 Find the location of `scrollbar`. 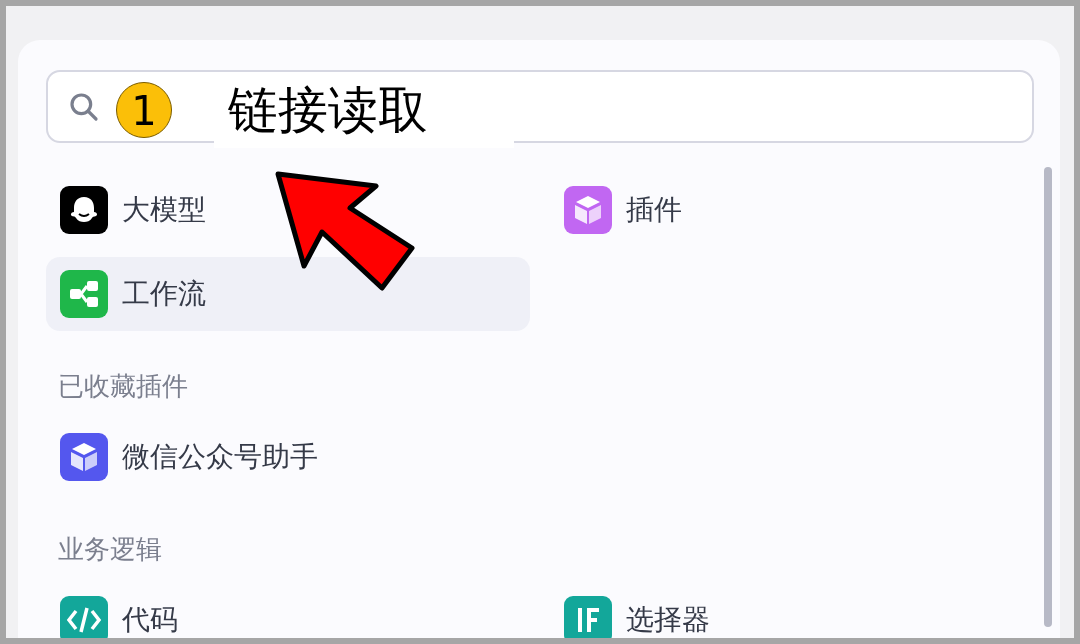

scrollbar is located at coordinates (1048, 397).